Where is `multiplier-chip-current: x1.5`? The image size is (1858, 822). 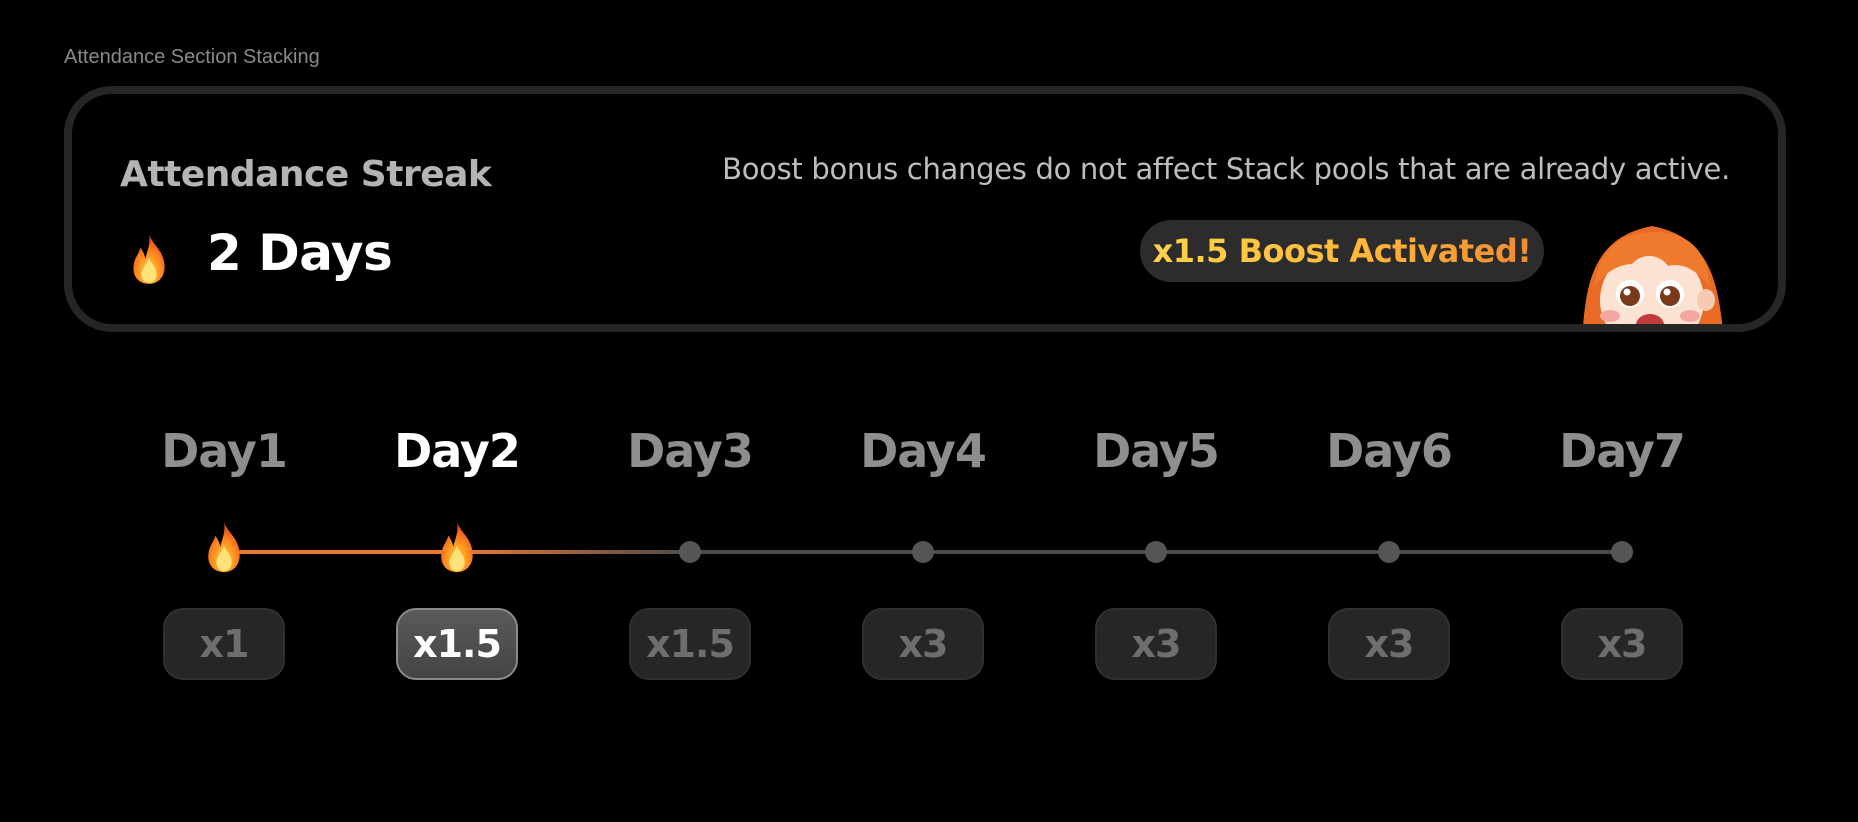
multiplier-chip-current: x1.5 is located at coordinates (457, 644).